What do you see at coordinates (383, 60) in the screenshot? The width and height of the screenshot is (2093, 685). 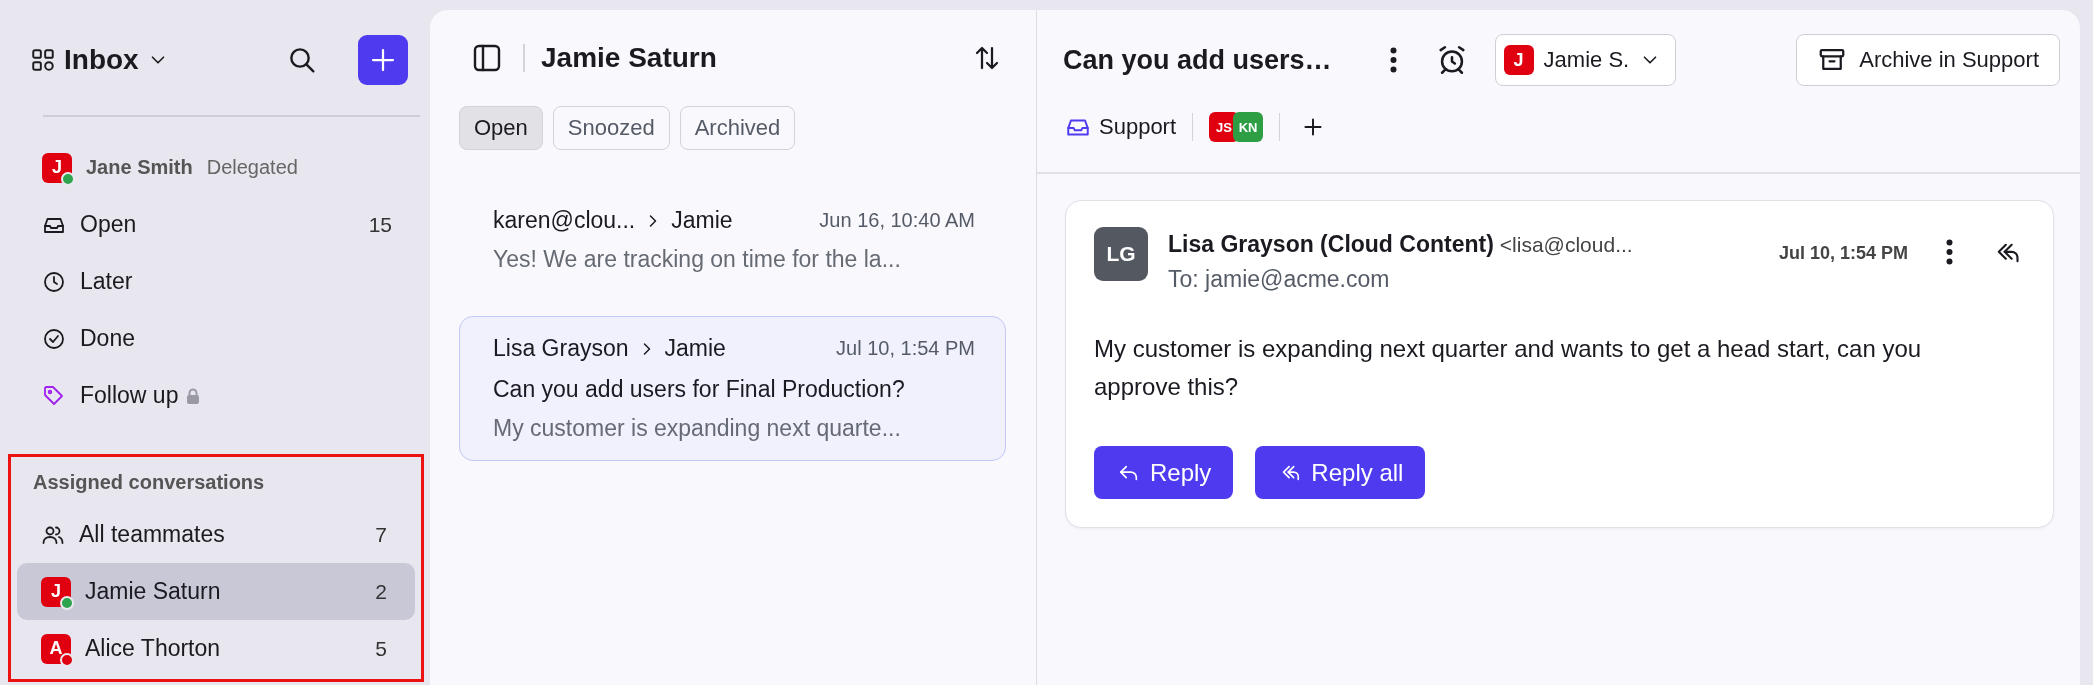 I see `new-button` at bounding box center [383, 60].